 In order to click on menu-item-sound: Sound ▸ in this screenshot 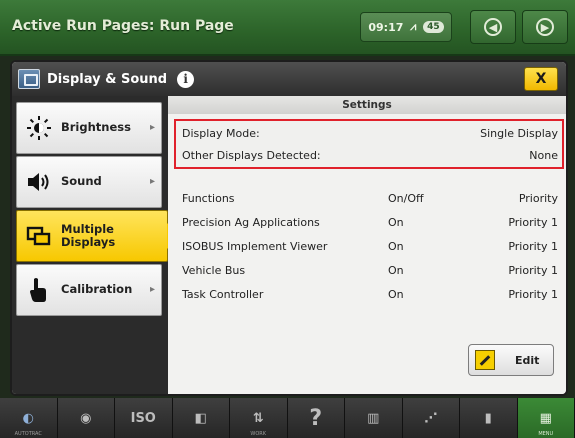, I will do `click(89, 182)`.